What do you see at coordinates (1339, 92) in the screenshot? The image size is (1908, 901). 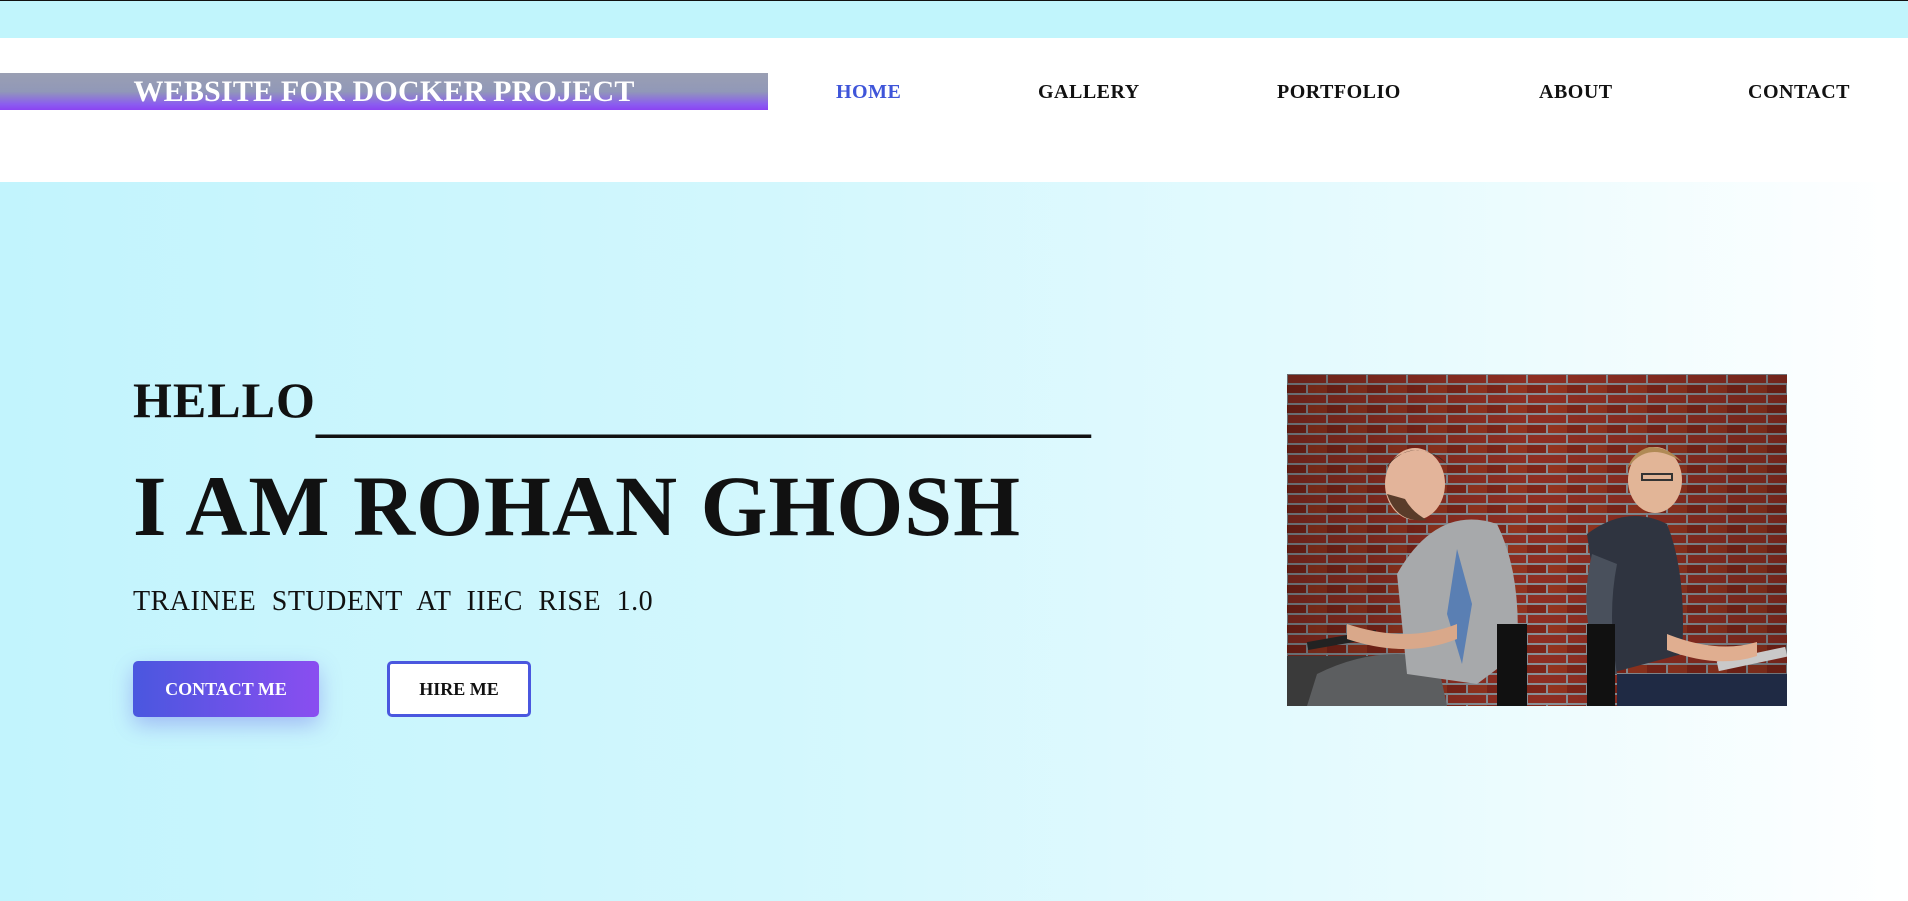 I see `nav-portfolio: PORTFOLIO` at bounding box center [1339, 92].